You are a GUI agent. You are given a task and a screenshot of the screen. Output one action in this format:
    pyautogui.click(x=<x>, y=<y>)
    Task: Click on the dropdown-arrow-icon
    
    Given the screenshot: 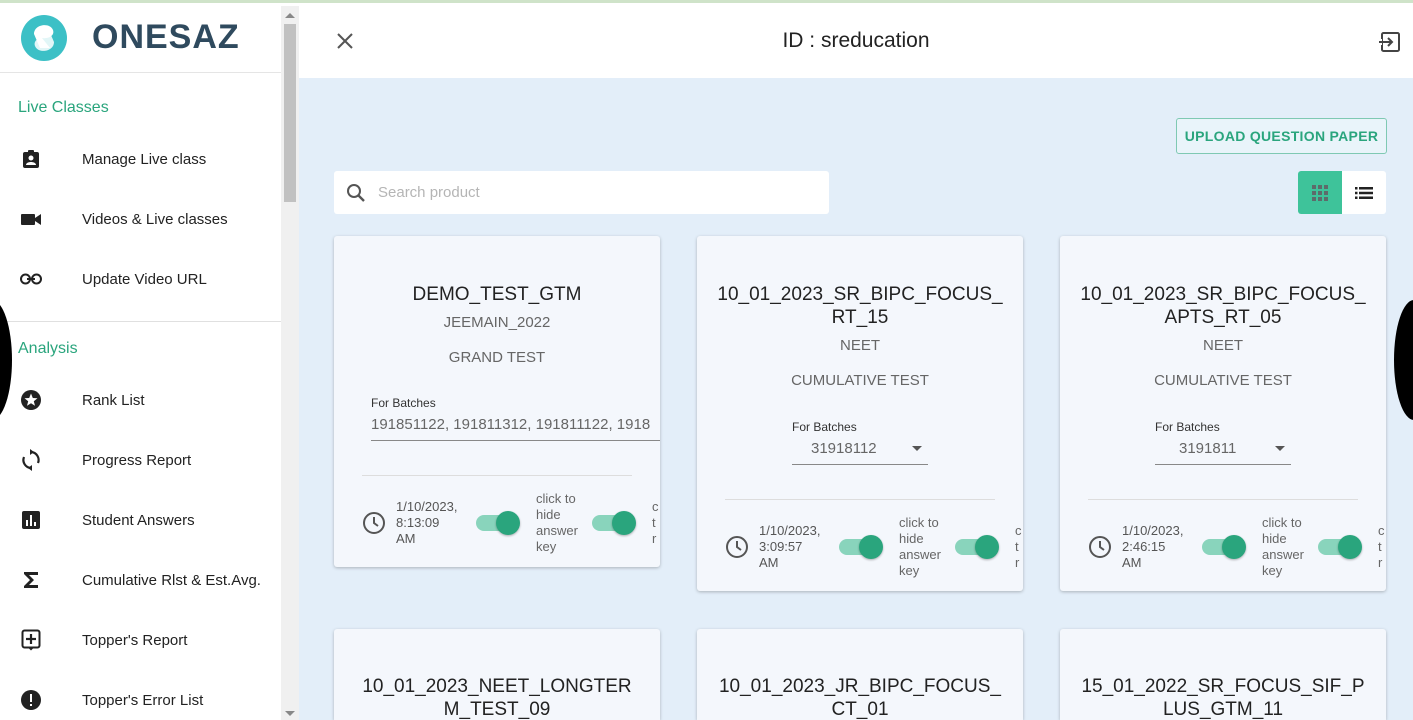 What is the action you would take?
    pyautogui.click(x=1280, y=448)
    